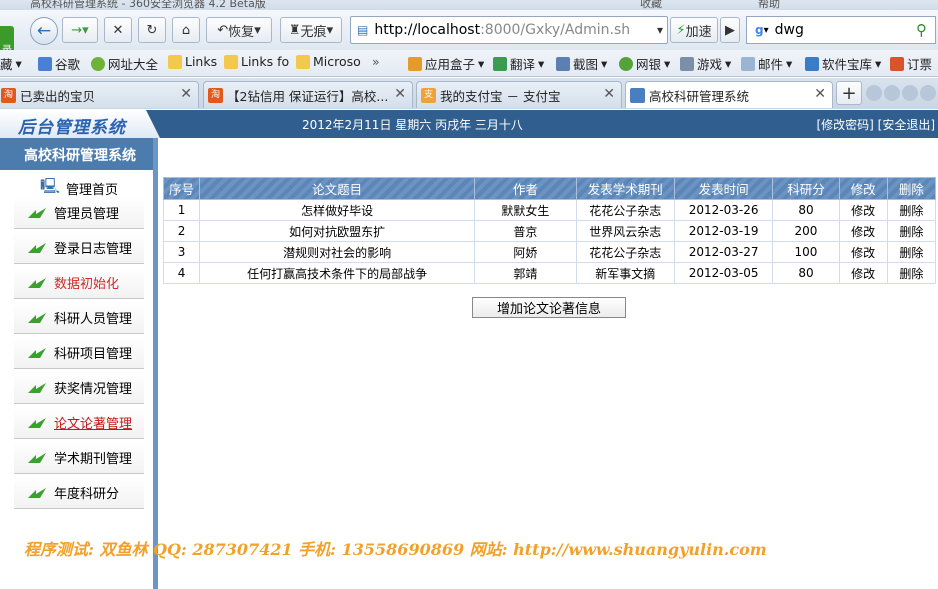  Describe the element at coordinates (311, 30) in the screenshot. I see `incognito-button: ♜ 无痕 ▾` at that location.